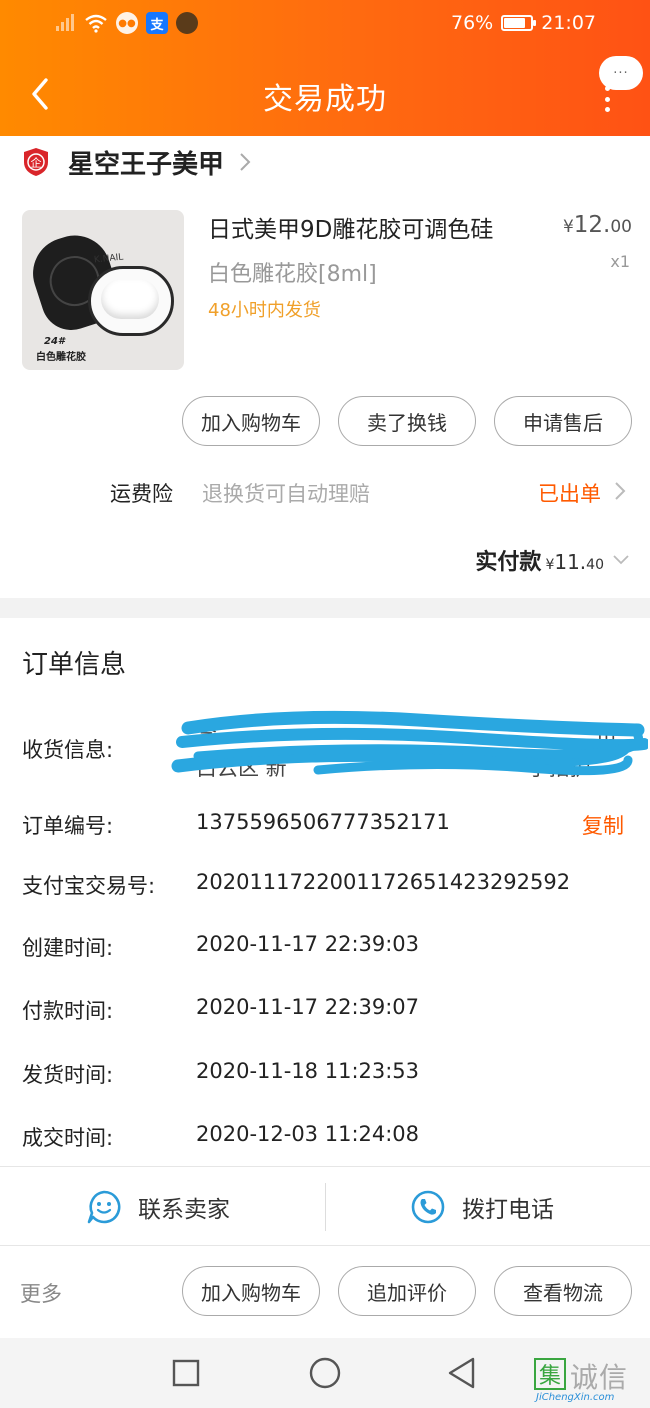 The image size is (650, 1408). Describe the element at coordinates (323, 822) in the screenshot. I see `order-number-value: 1375596506777352171` at that location.